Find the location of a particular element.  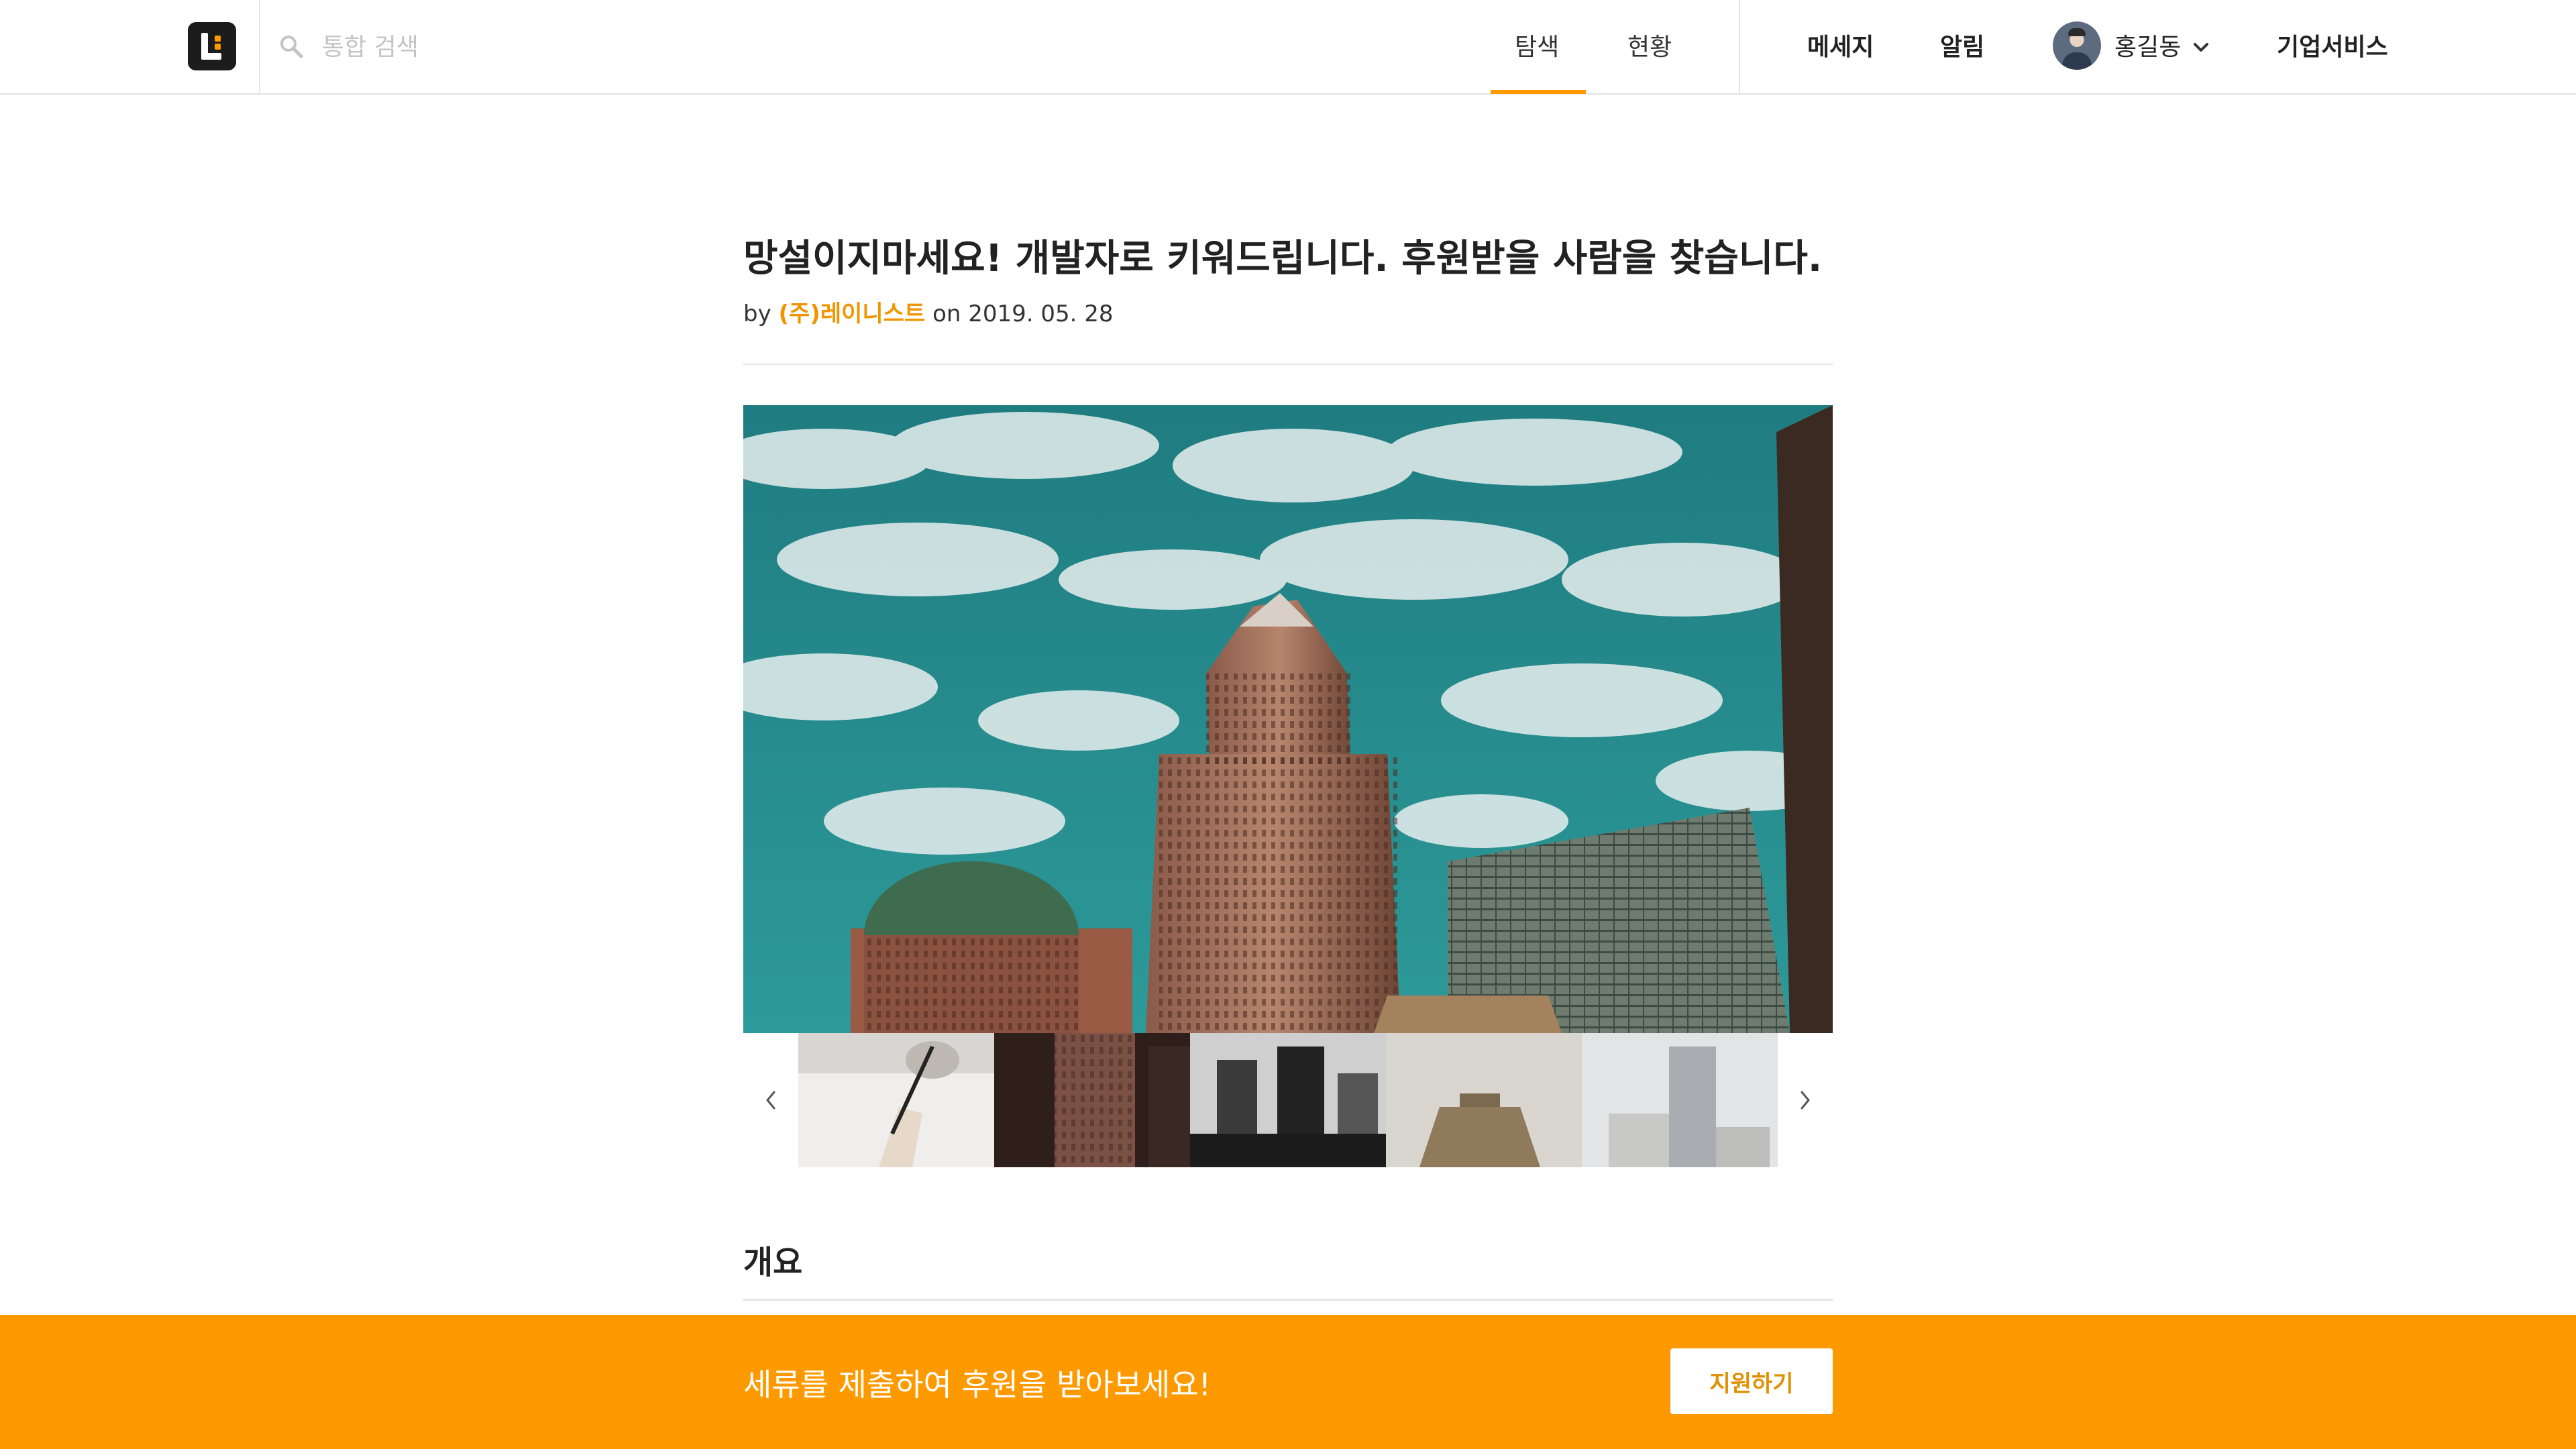

tab-active-indicator is located at coordinates (1538, 92).